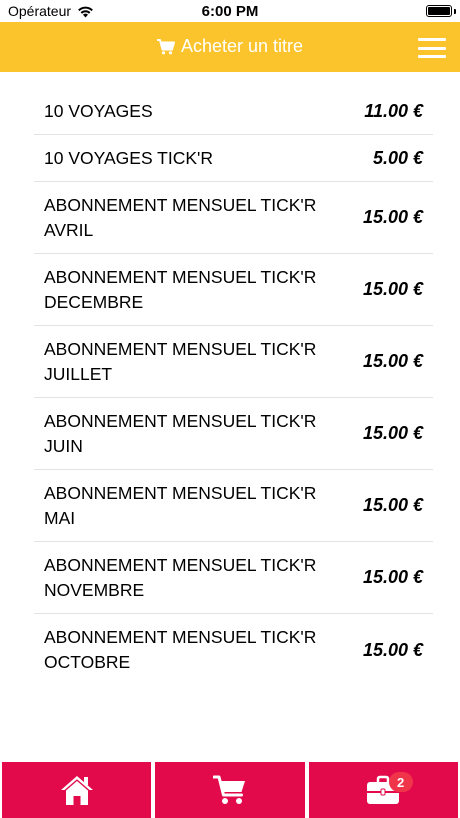  I want to click on header-bar: Acheter un titre, so click(230, 47).